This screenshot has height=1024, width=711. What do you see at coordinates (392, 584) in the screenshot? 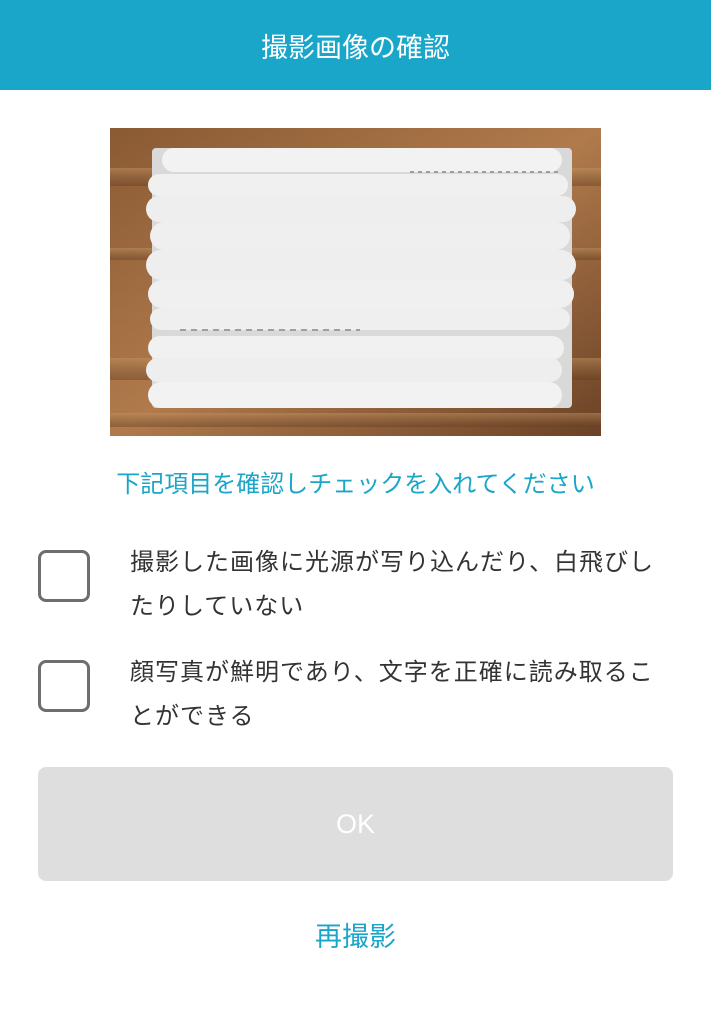
I see `check-label-no-glare: 撮影した画像に光源が写り込んだり、白飛びしたりしていない` at bounding box center [392, 584].